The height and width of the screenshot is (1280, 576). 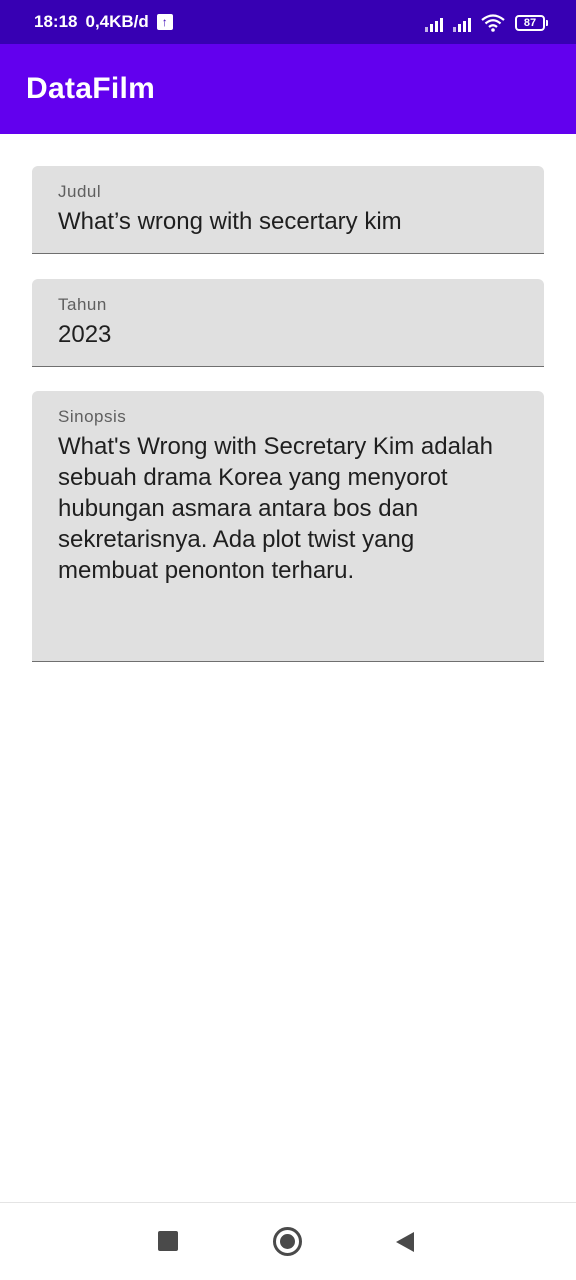 I want to click on tahun-label: Tahun, so click(x=82, y=304).